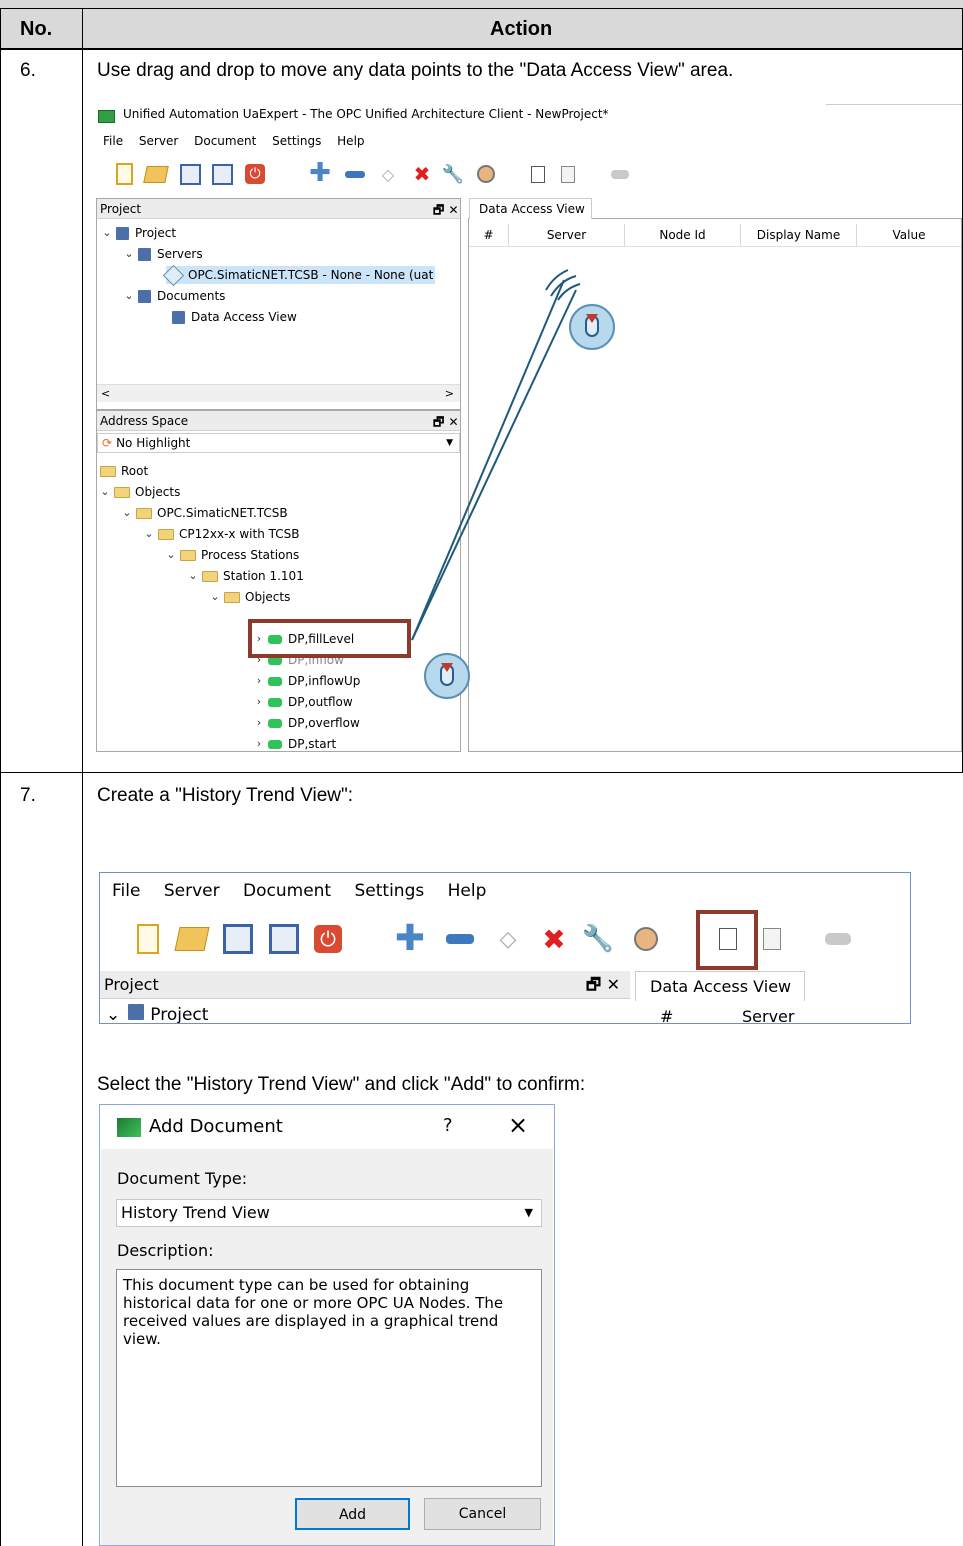 This screenshot has height=1546, width=963. Describe the element at coordinates (129, 1127) in the screenshot. I see `app-logo-icon` at that location.